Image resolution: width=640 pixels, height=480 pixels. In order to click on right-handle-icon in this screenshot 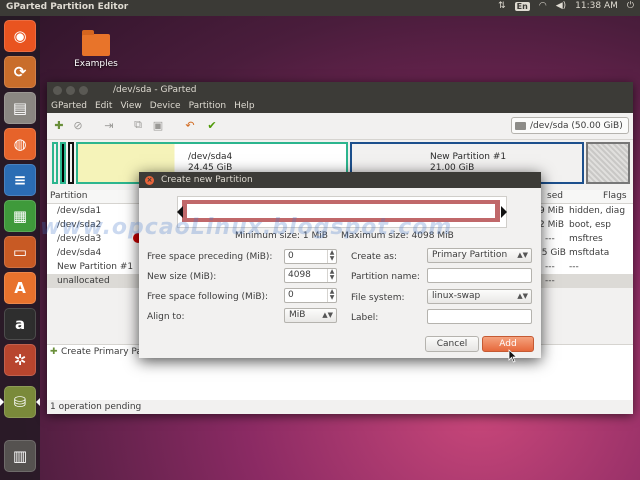, I will do `click(504, 212)`.